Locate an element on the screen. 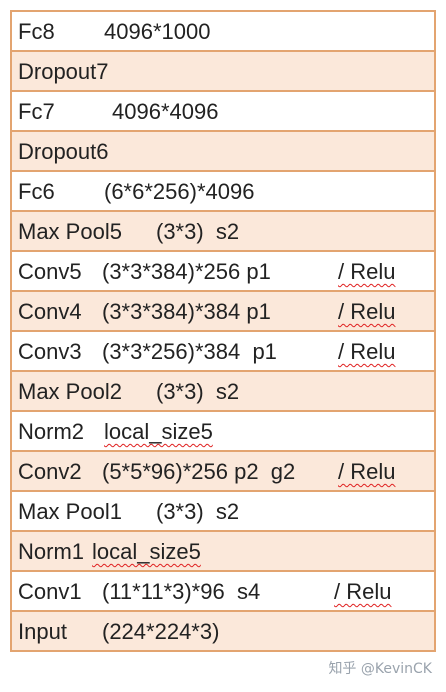 Image resolution: width=446 pixels, height=692 pixels. layer-name: Norm1 is located at coordinates (51, 551).